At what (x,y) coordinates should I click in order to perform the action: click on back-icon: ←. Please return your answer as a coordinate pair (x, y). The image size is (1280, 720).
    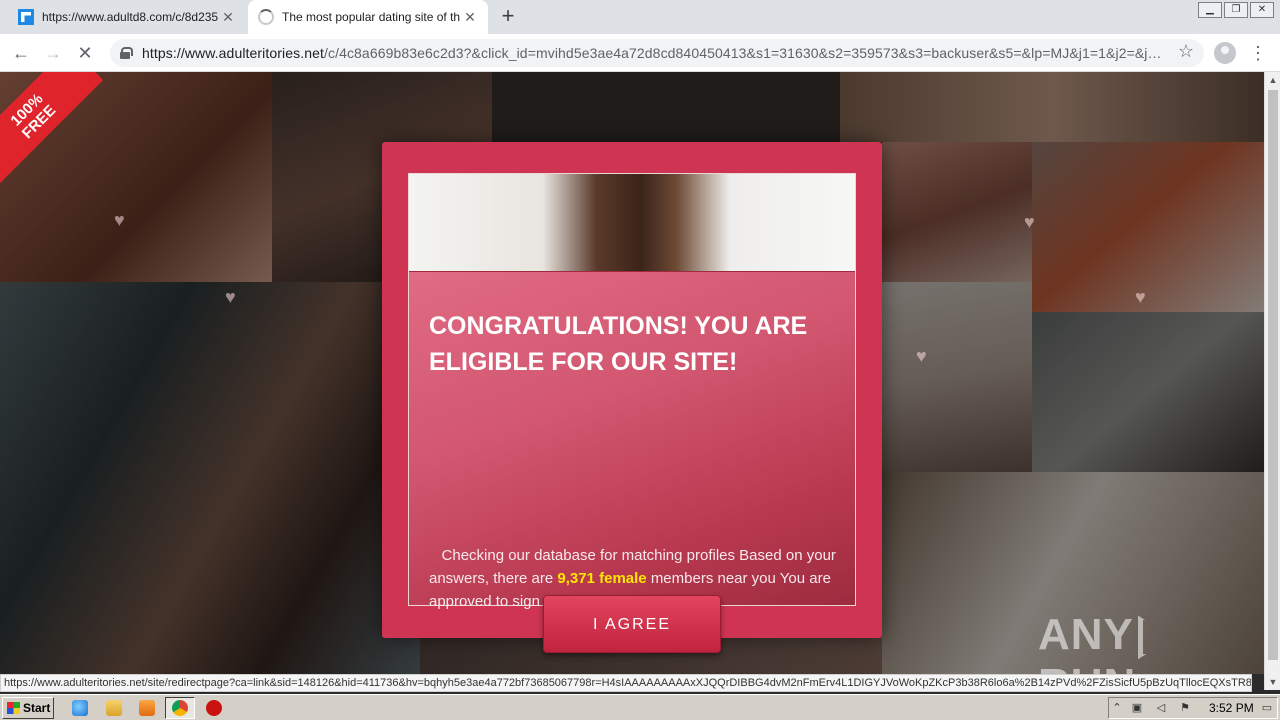
    Looking at the image, I should click on (21, 53).